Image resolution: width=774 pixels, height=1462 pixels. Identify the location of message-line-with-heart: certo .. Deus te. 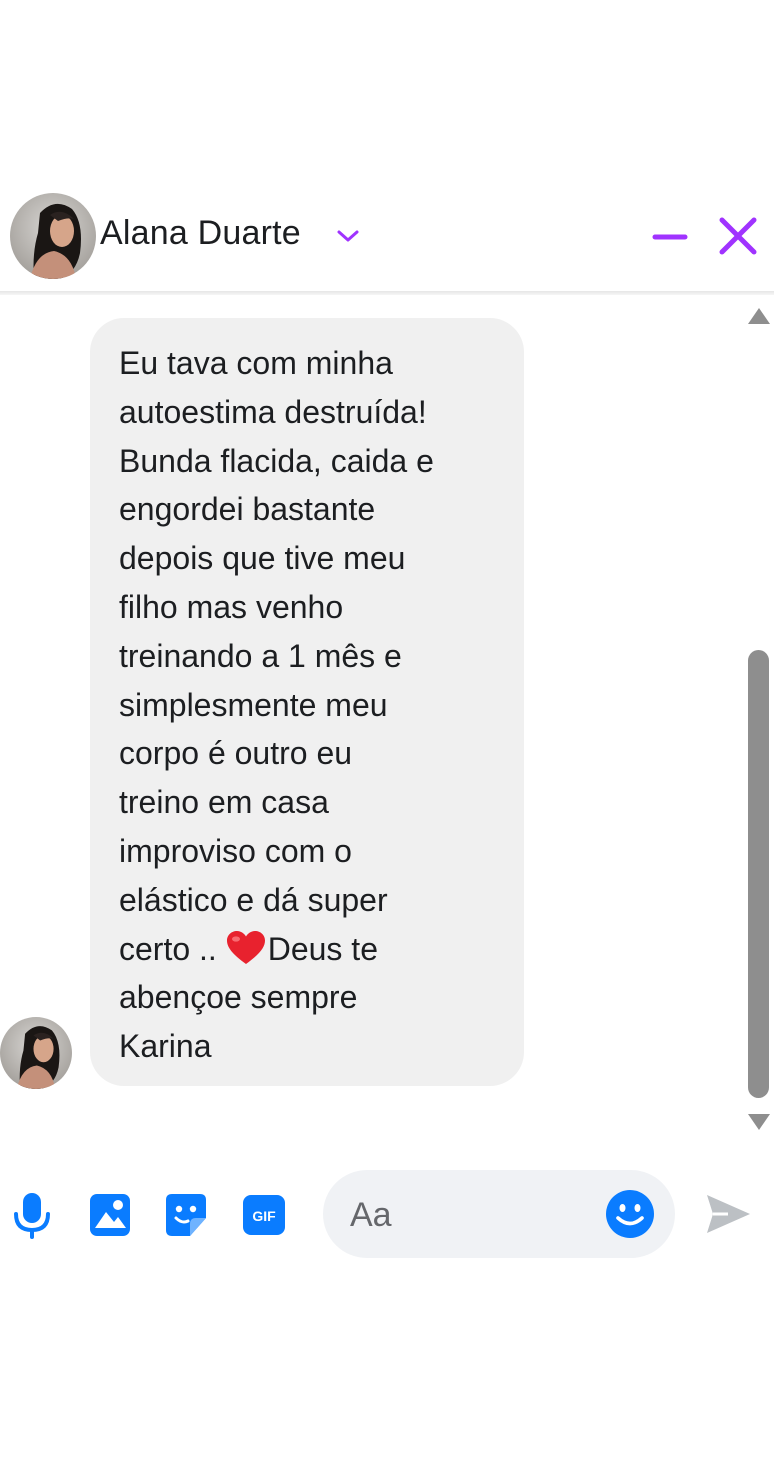
(309, 949).